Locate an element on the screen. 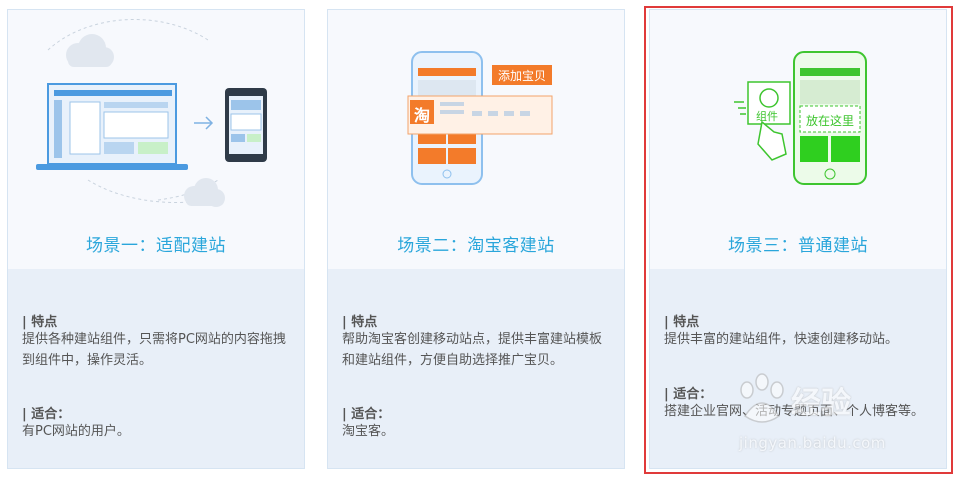 The width and height of the screenshot is (962, 478). widget-label: 组件 is located at coordinates (767, 116).